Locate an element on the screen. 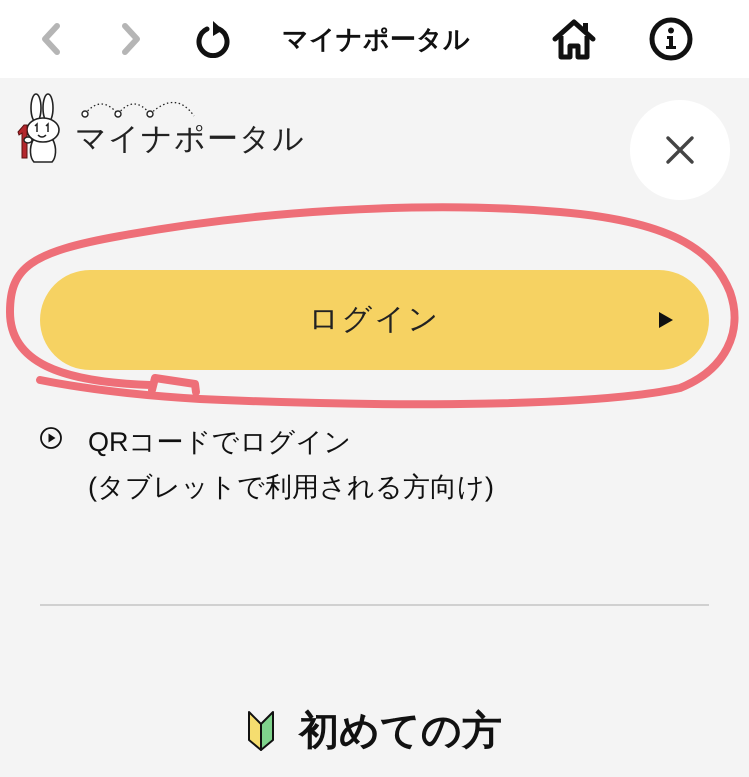 Image resolution: width=749 pixels, height=777 pixels. page-title: マイナポータル is located at coordinates (376, 39).